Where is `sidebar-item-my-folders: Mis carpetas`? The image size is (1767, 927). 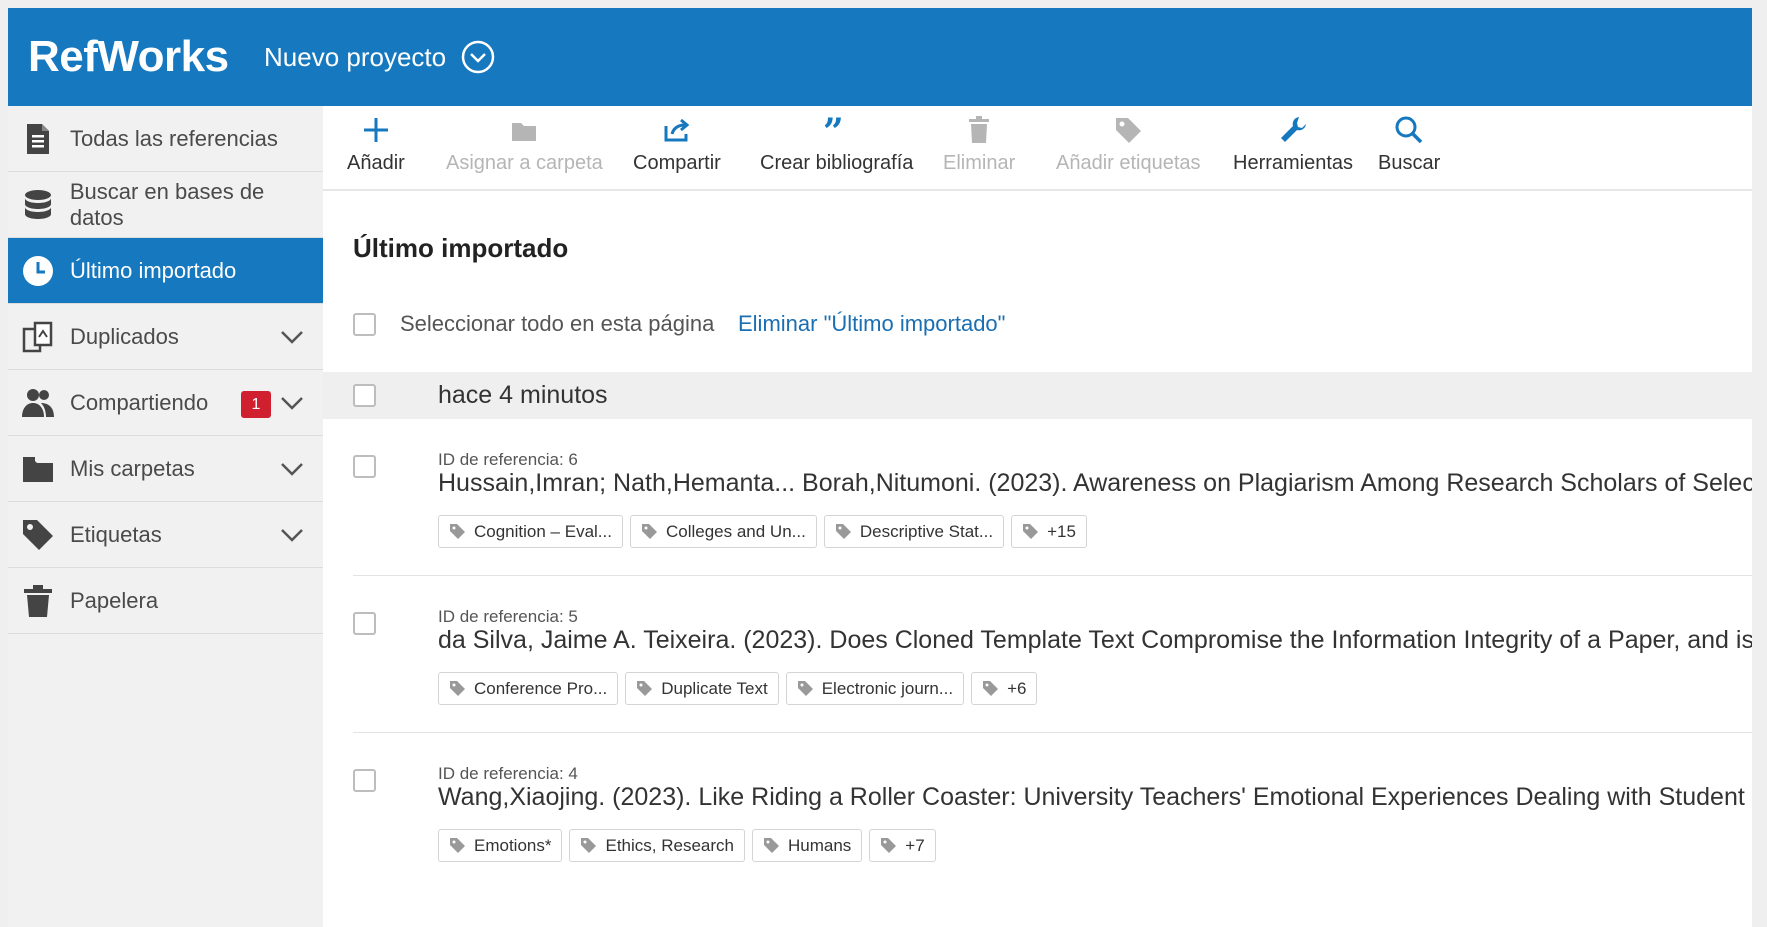 sidebar-item-my-folders: Mis carpetas is located at coordinates (165, 469).